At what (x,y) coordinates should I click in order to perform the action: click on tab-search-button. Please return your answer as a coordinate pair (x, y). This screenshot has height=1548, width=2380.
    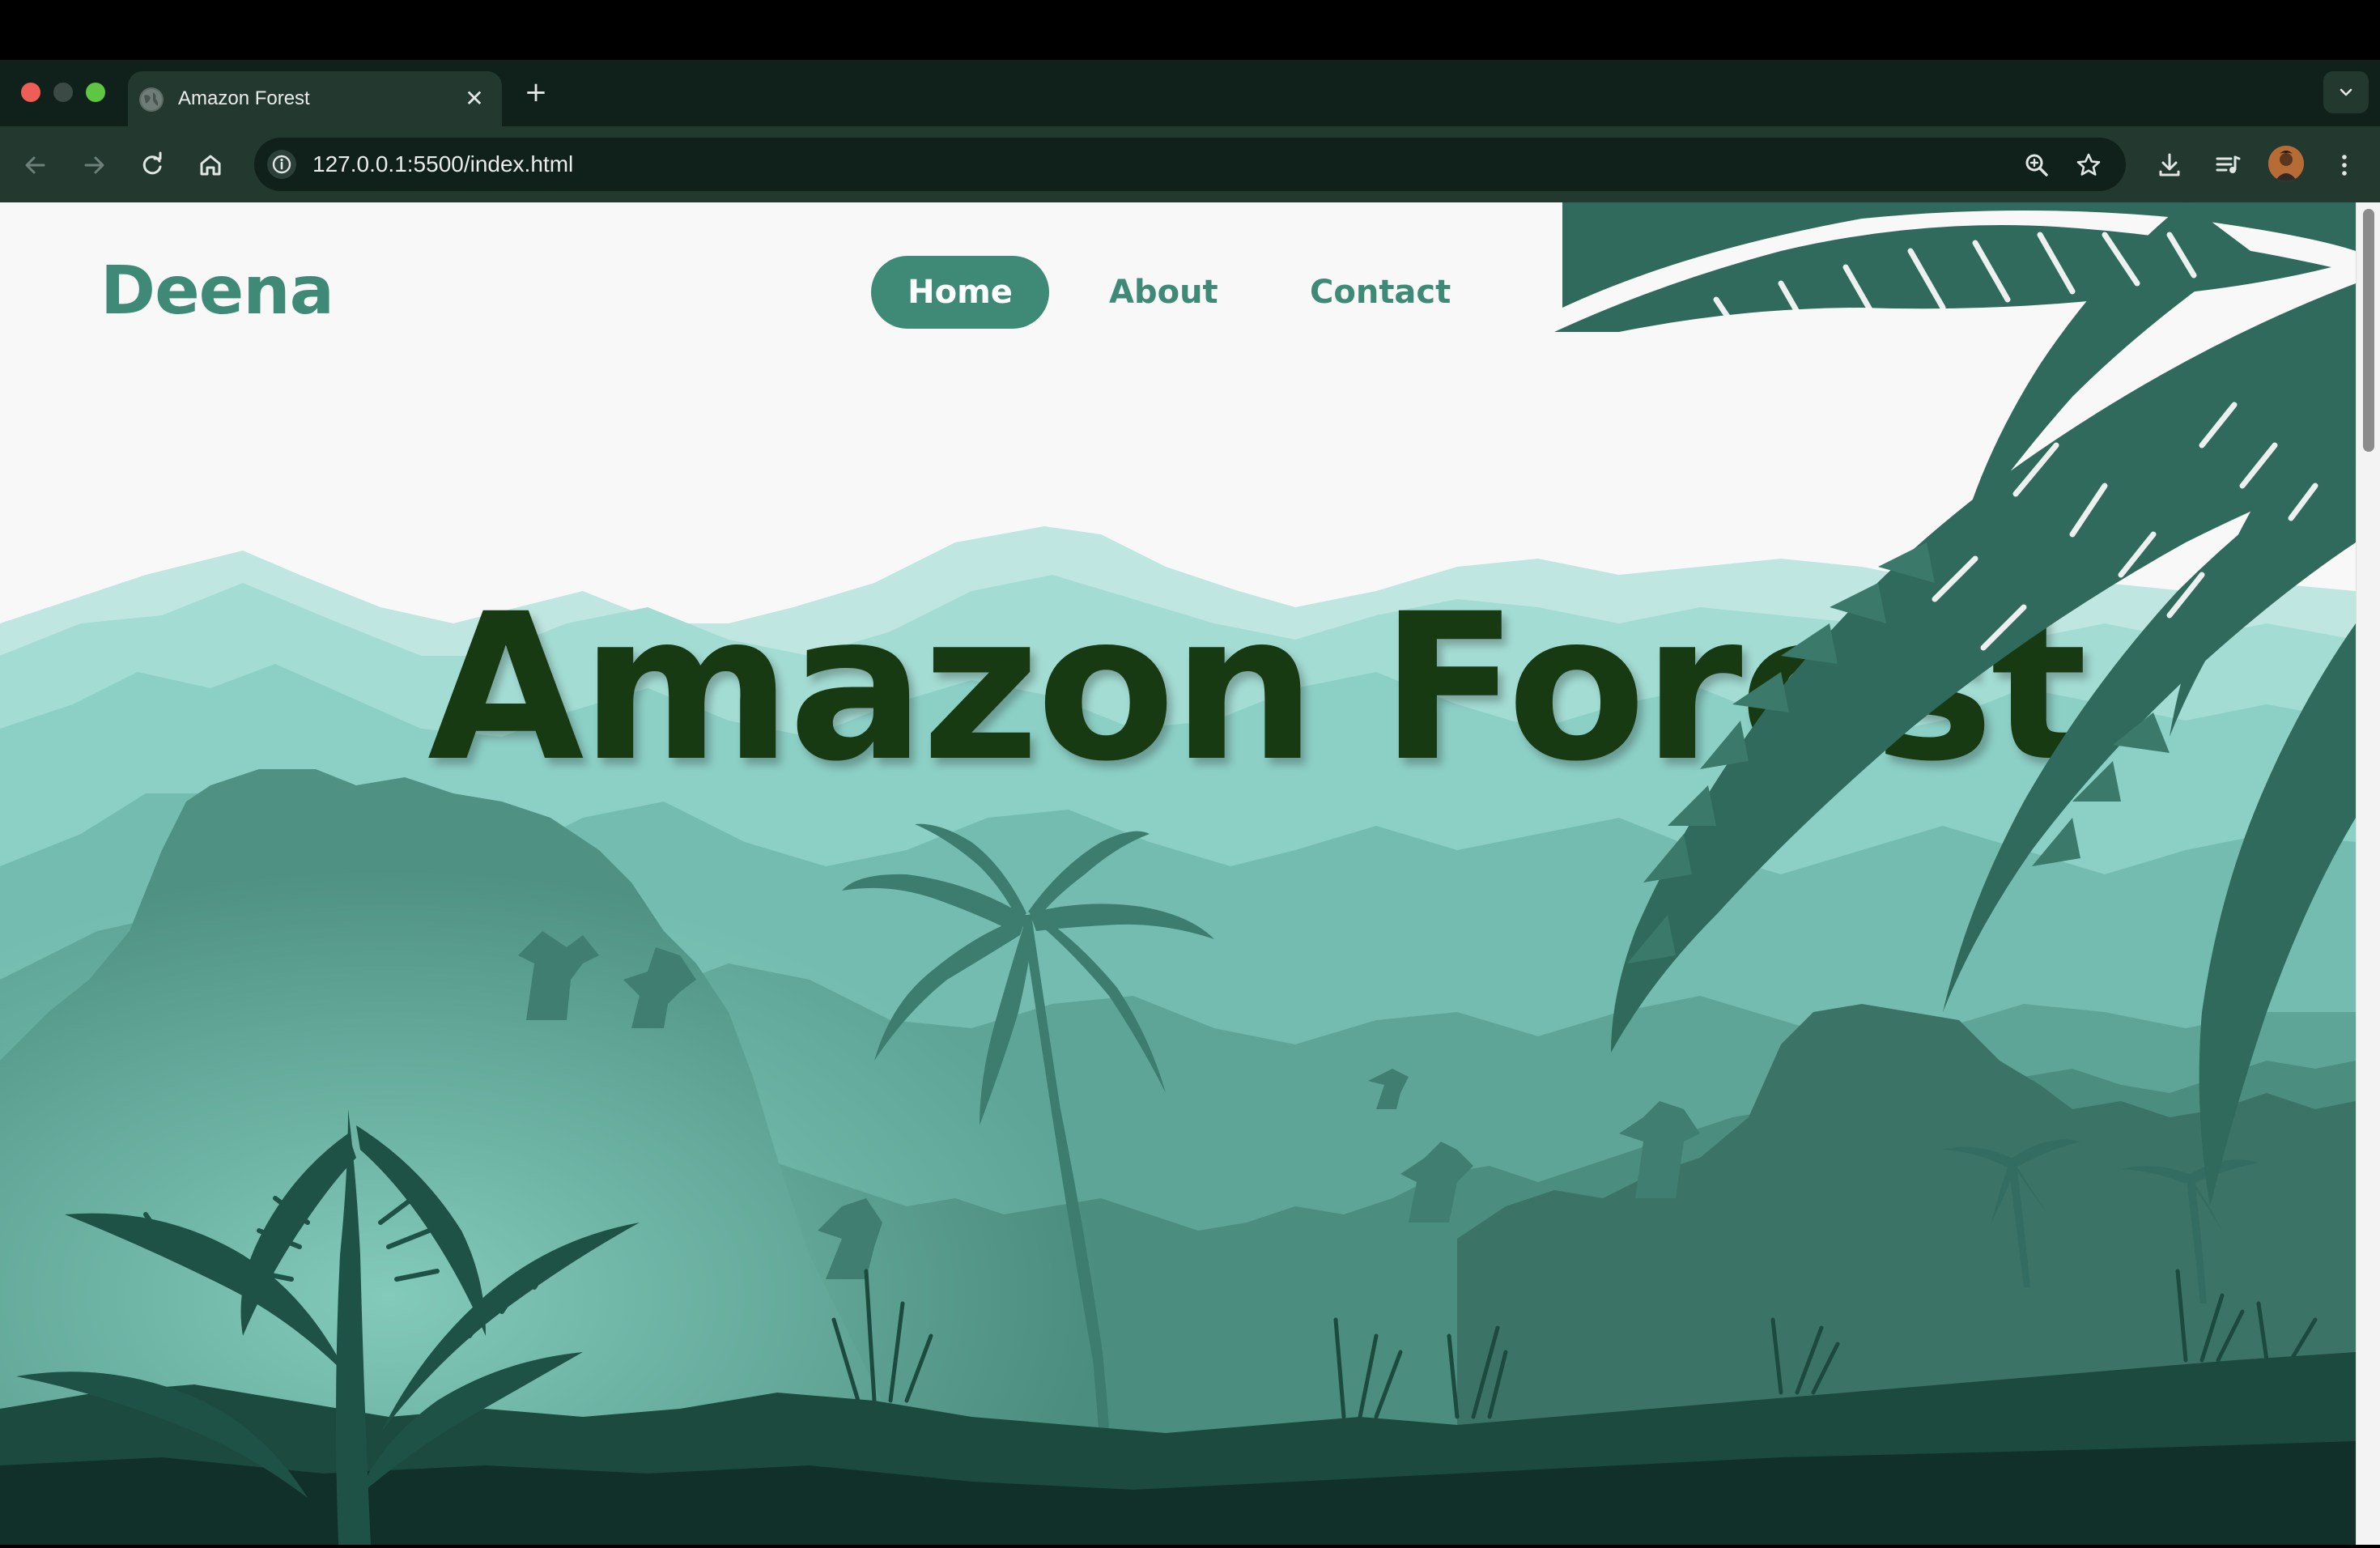
    Looking at the image, I should click on (2346, 92).